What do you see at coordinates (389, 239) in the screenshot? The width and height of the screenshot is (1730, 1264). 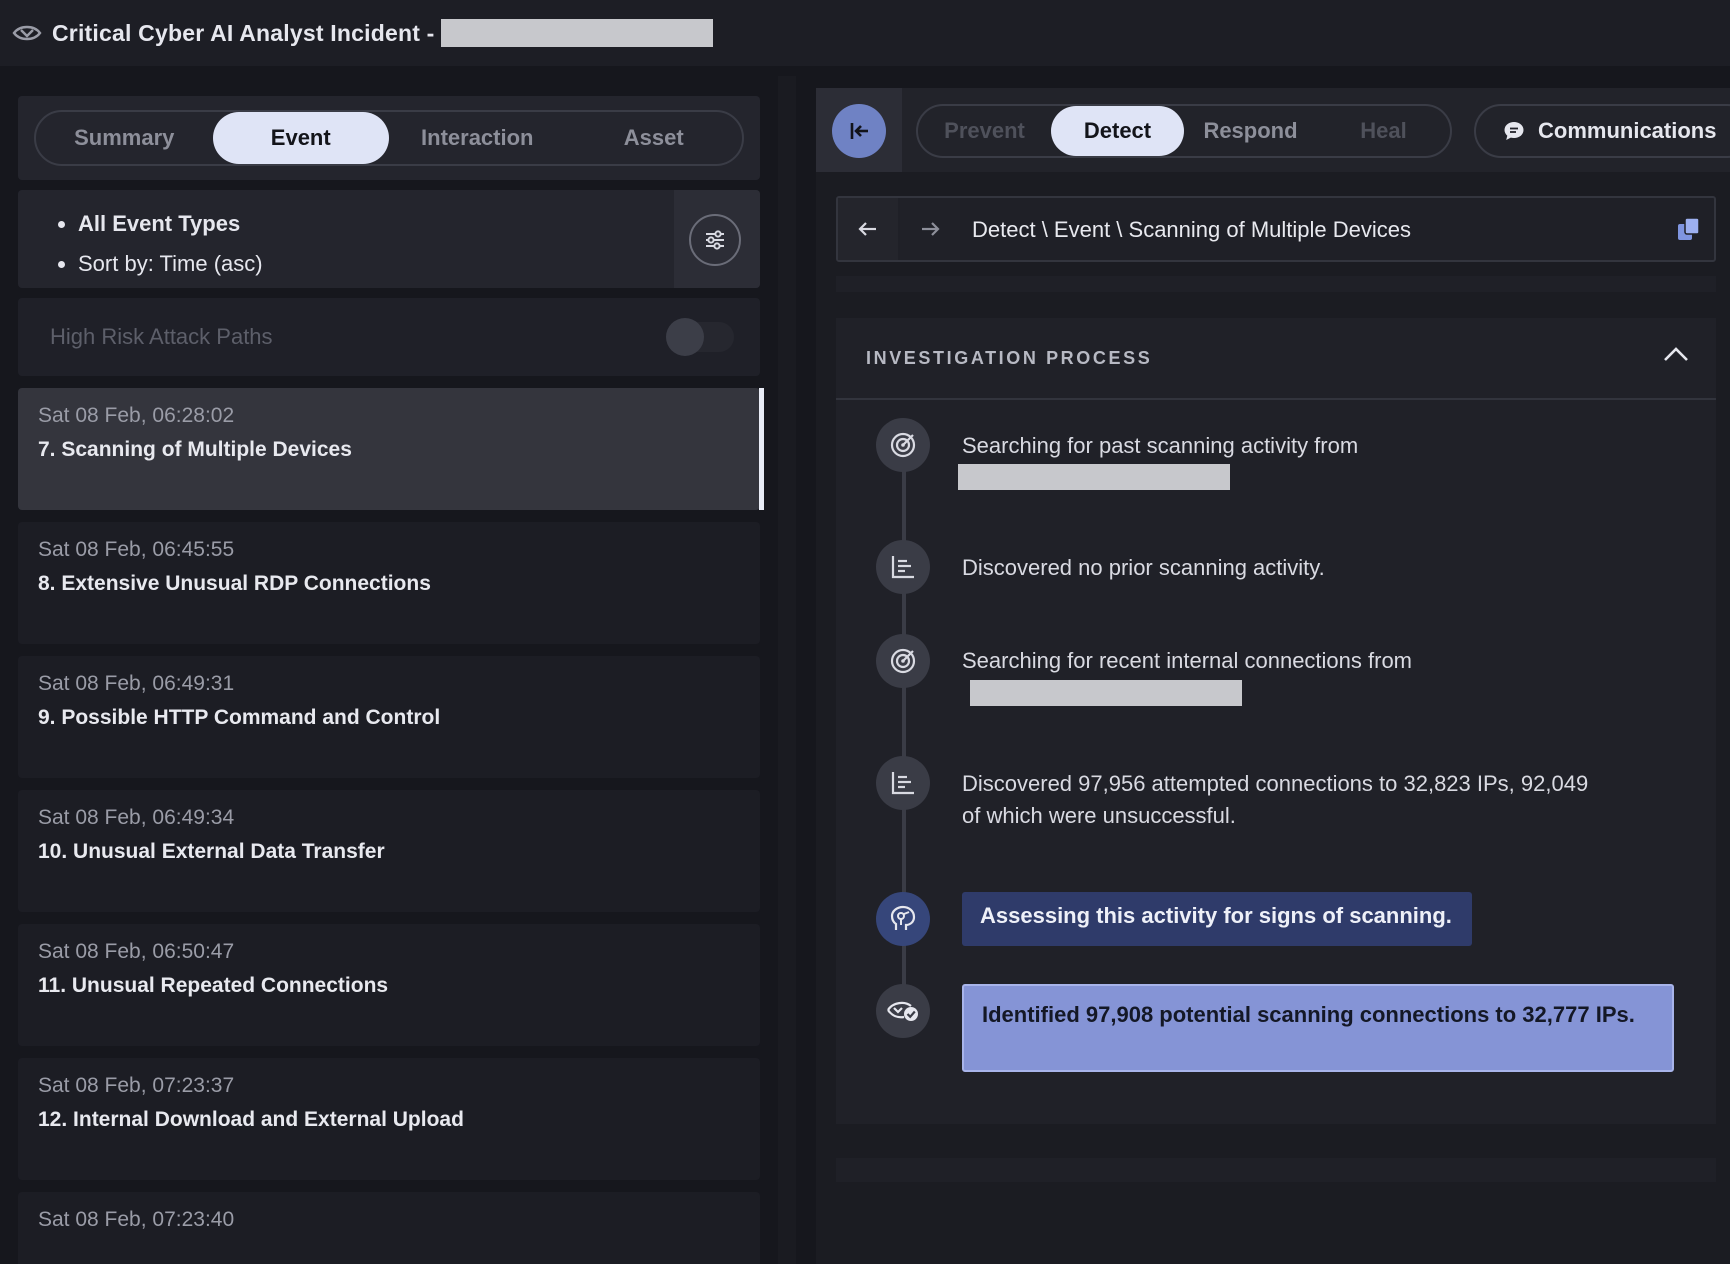 I see `filter-summary: All Event Types Sort by: Time (asc)` at bounding box center [389, 239].